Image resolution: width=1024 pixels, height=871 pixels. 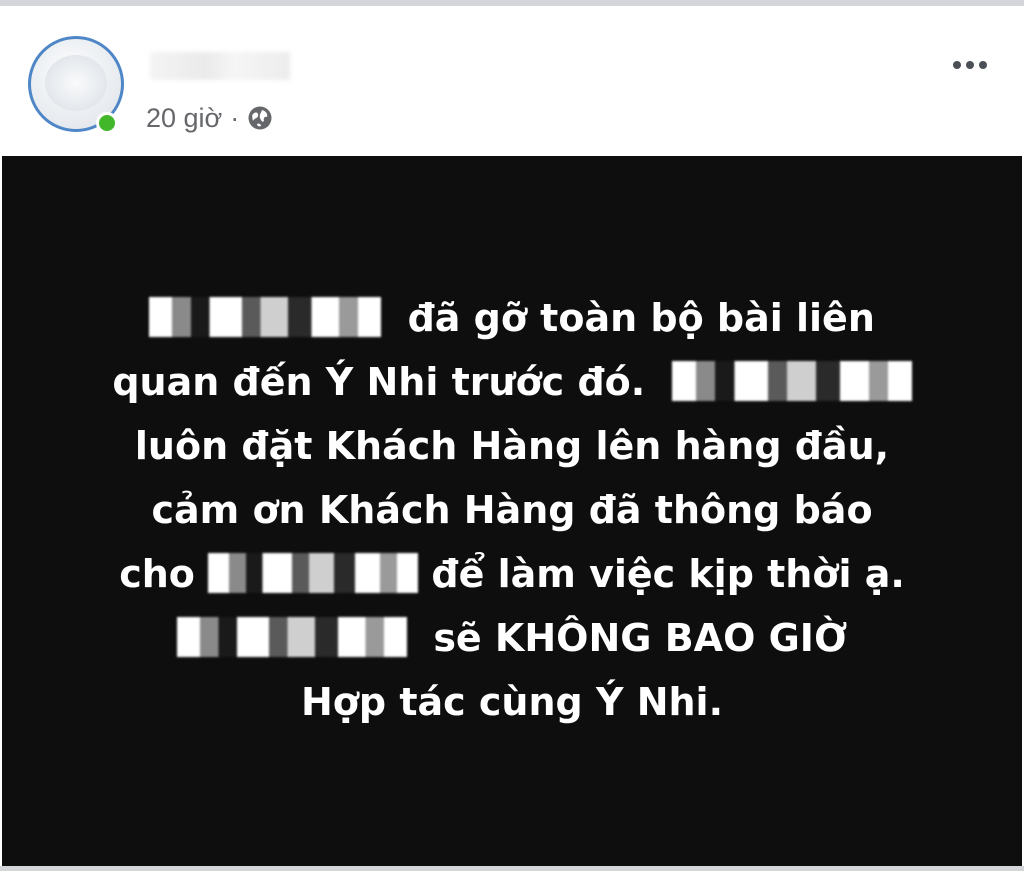 I want to click on status-line-text: cảm ơn Khách Hàng đã thông báo, so click(x=512, y=510).